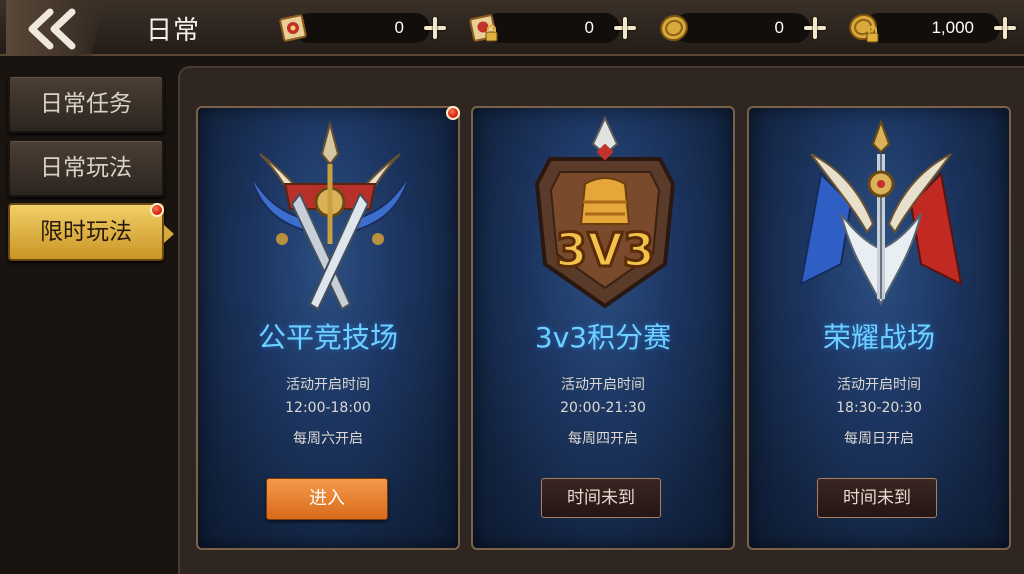 This screenshot has height=574, width=1024. Describe the element at coordinates (483, 28) in the screenshot. I see `locked-scroll-icon` at that location.